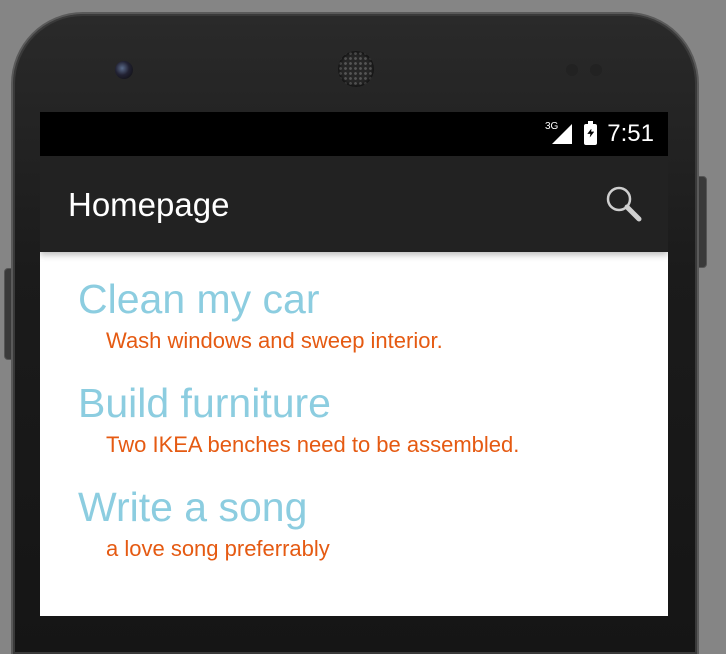 The image size is (726, 654). Describe the element at coordinates (591, 132) in the screenshot. I see `battery-charging-icon` at that location.